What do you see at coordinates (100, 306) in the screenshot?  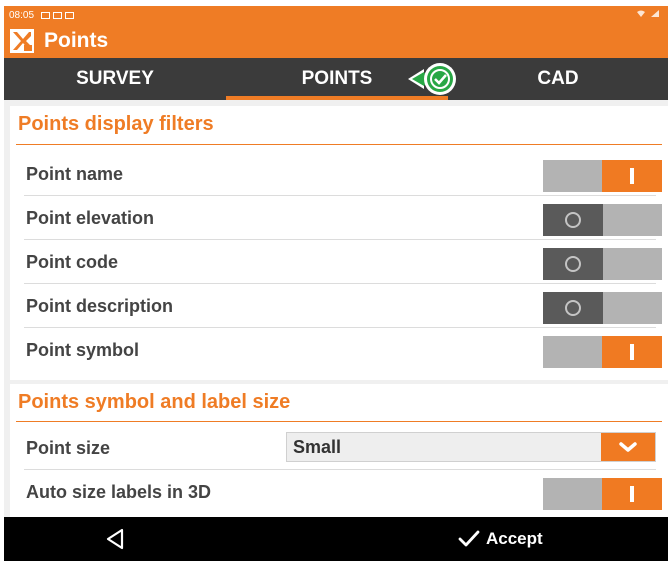 I see `row-label: Point description` at bounding box center [100, 306].